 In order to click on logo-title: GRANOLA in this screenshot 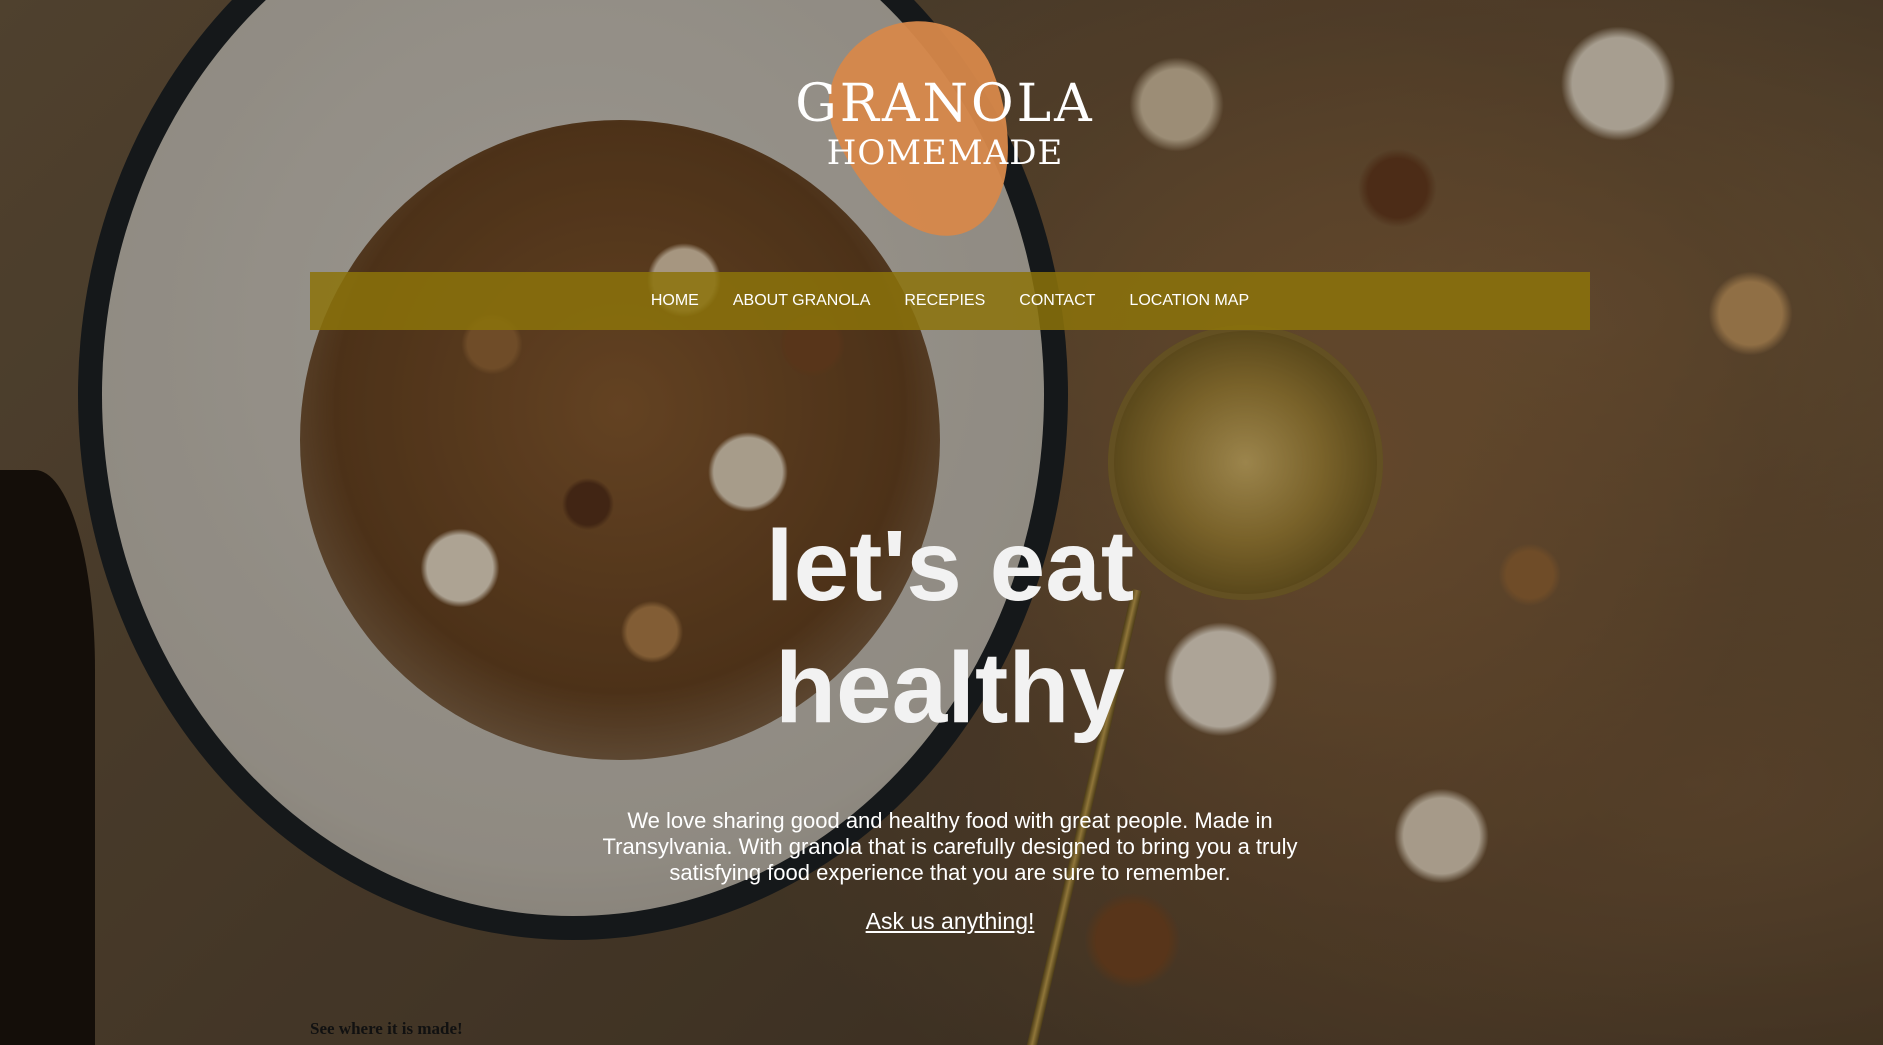, I will do `click(945, 104)`.